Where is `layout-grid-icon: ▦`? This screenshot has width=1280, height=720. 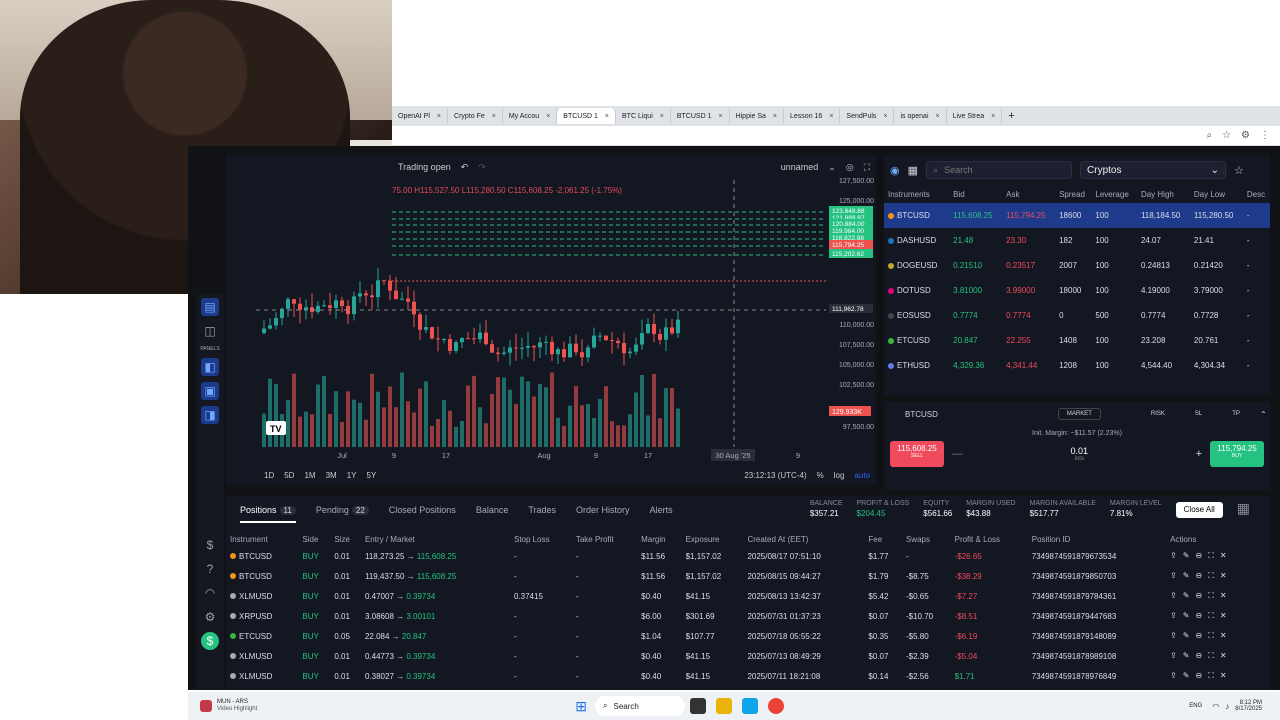 layout-grid-icon: ▦ is located at coordinates (1243, 509).